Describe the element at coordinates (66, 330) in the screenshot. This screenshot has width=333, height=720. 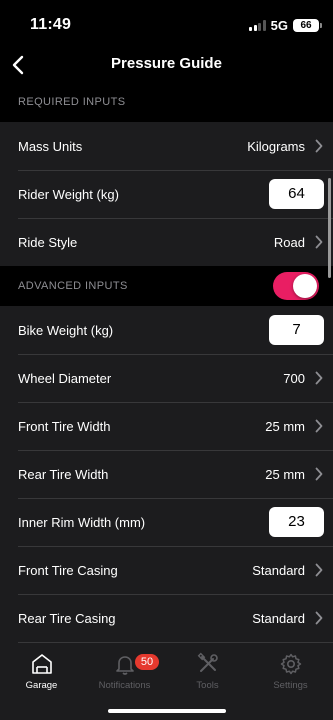
I see `row-label: Bike Weight (kg)` at that location.